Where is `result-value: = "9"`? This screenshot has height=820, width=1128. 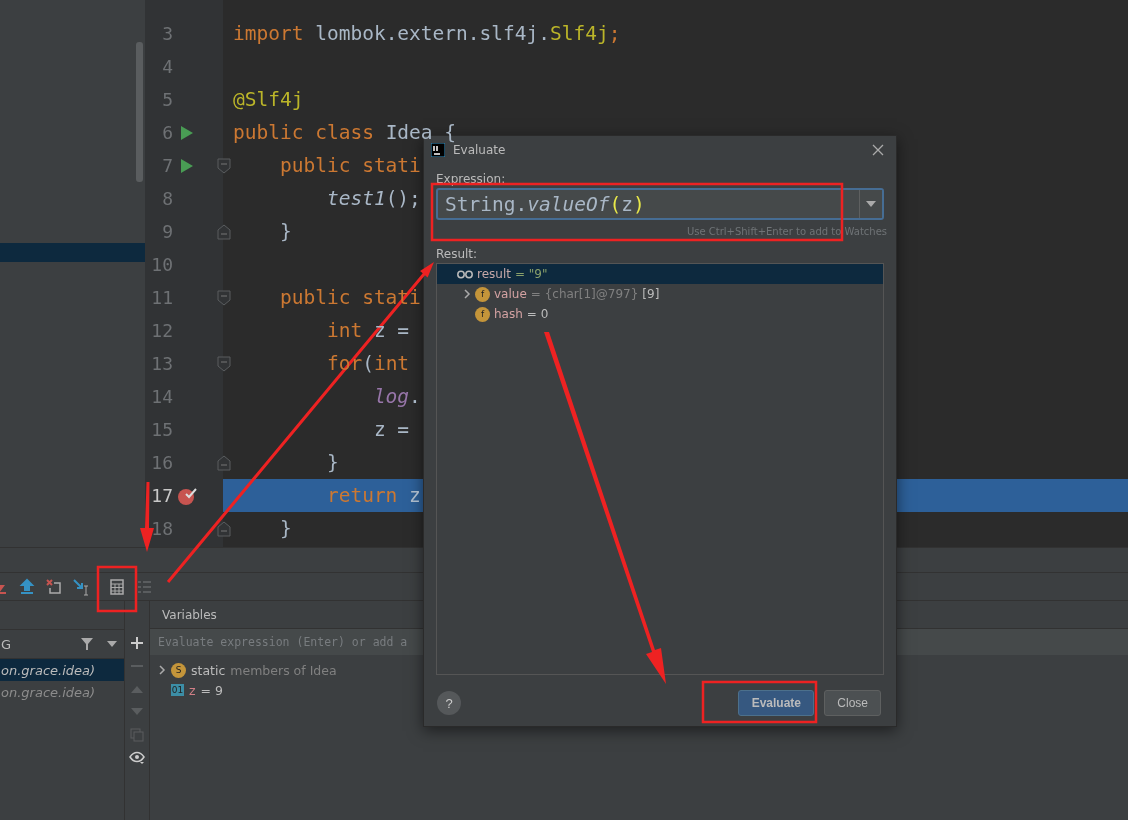 result-value: = "9" is located at coordinates (531, 274).